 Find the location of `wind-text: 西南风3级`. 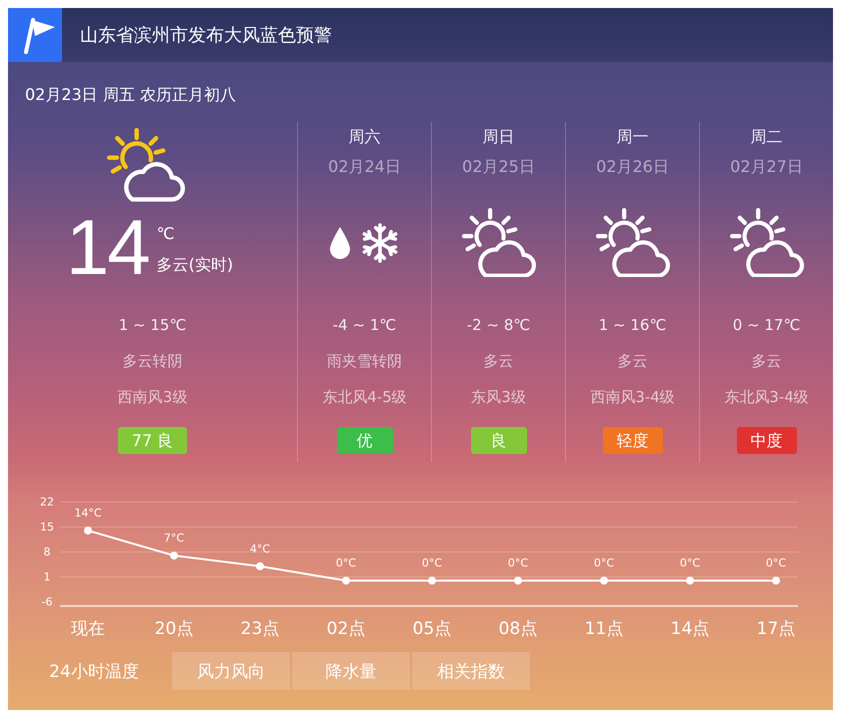

wind-text: 西南风3级 is located at coordinates (153, 397).